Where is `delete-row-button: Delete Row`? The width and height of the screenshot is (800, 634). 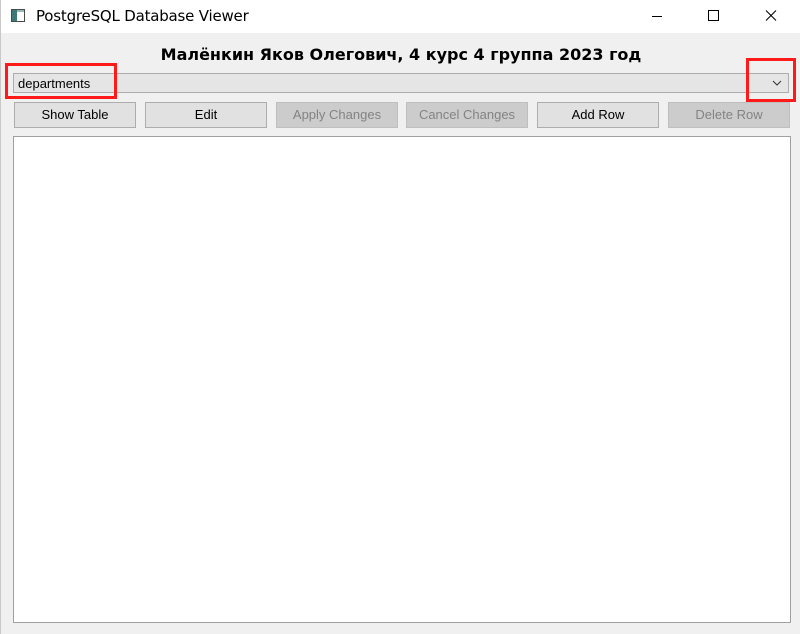
delete-row-button: Delete Row is located at coordinates (729, 115).